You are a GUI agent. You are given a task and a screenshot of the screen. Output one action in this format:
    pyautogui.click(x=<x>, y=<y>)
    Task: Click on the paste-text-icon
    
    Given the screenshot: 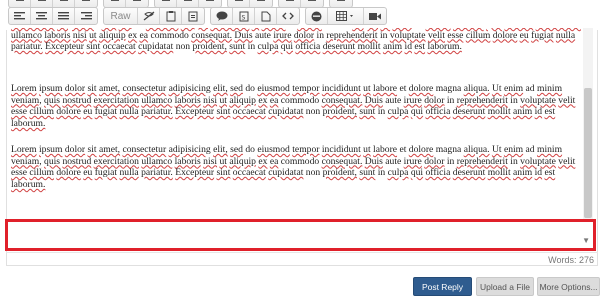 What is the action you would take?
    pyautogui.click(x=171, y=16)
    